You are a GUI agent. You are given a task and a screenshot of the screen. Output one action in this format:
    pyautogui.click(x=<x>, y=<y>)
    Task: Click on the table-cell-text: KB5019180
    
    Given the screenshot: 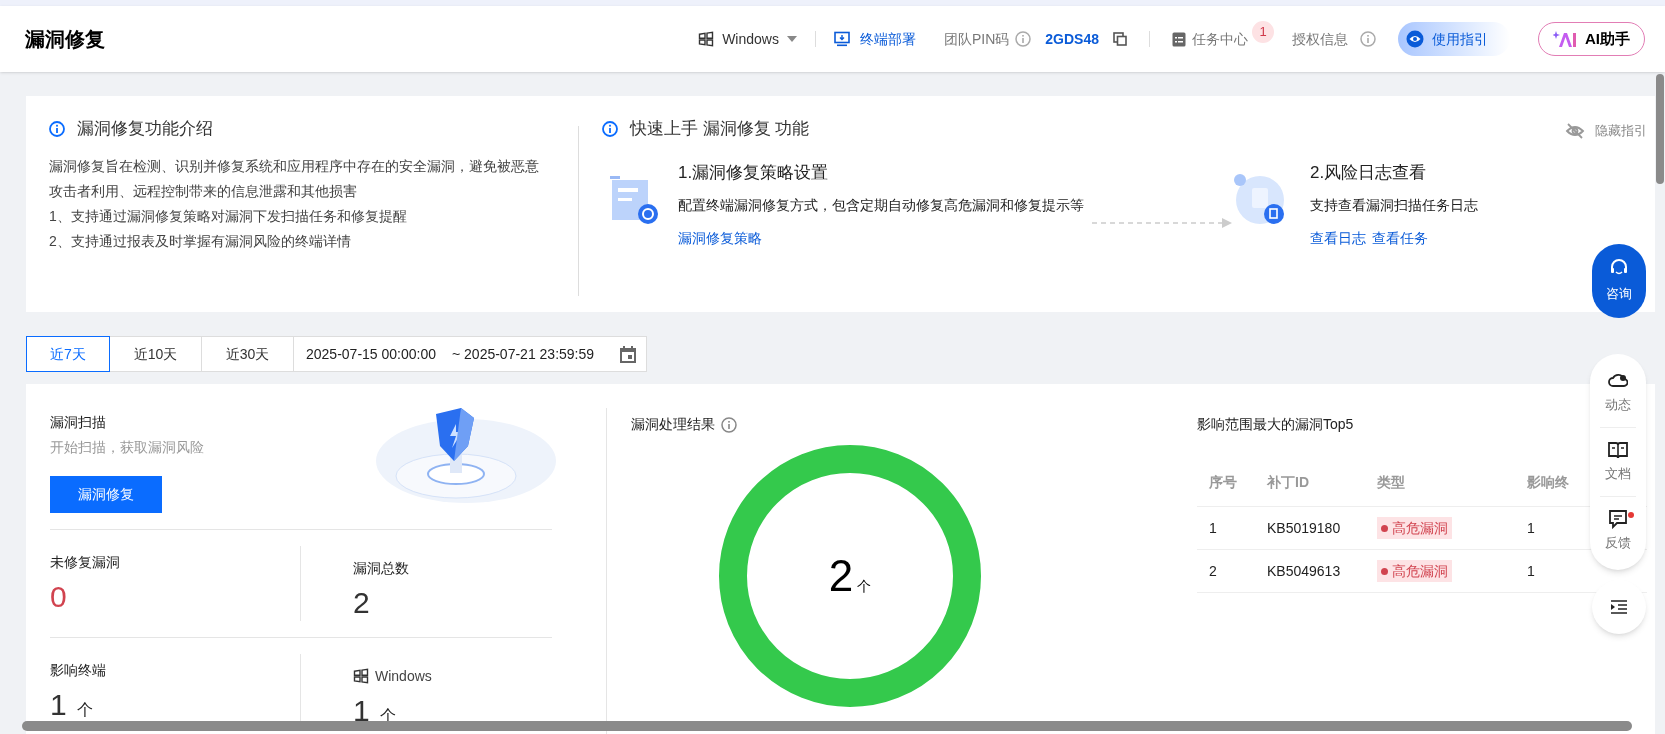 What is the action you would take?
    pyautogui.click(x=1304, y=528)
    